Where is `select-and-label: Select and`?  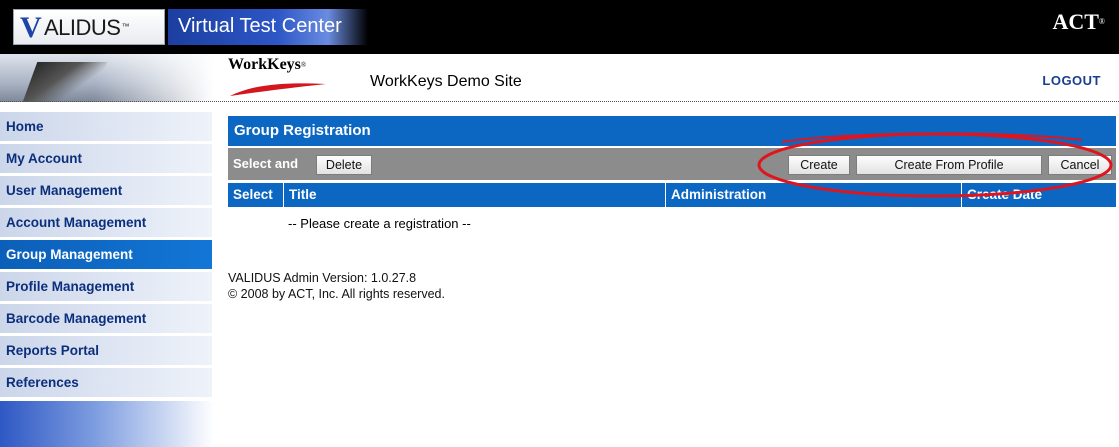 select-and-label: Select and is located at coordinates (266, 163).